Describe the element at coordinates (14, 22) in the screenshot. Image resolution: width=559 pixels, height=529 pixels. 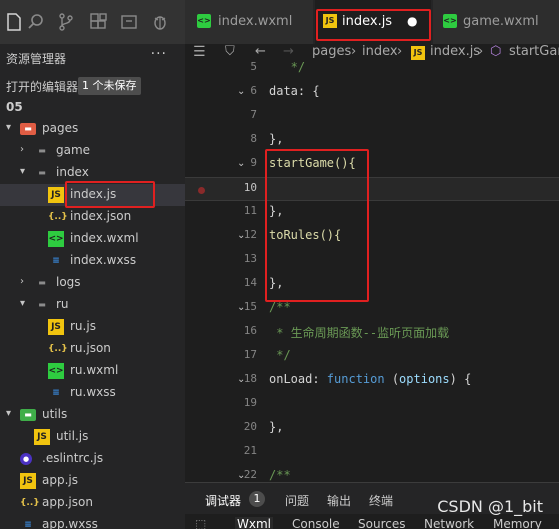
I see `files-icon` at that location.